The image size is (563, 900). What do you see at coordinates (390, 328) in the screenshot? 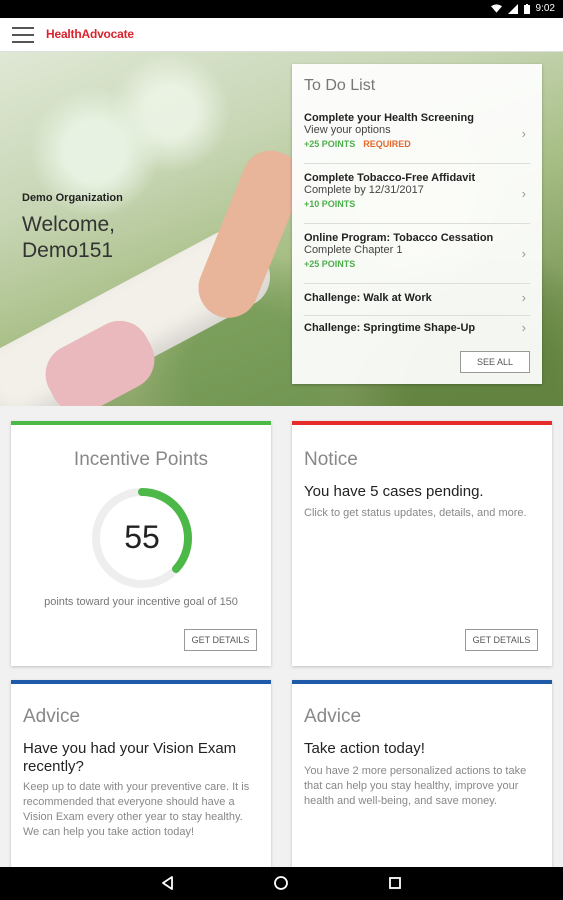
I see `todo-item-title: Challenge: Springtime Shape-Up` at bounding box center [390, 328].